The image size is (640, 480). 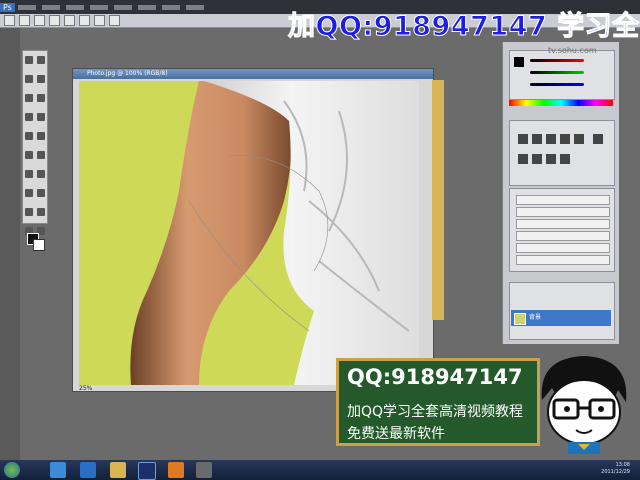 I want to click on dodge-tool-icon, so click(x=41, y=174).